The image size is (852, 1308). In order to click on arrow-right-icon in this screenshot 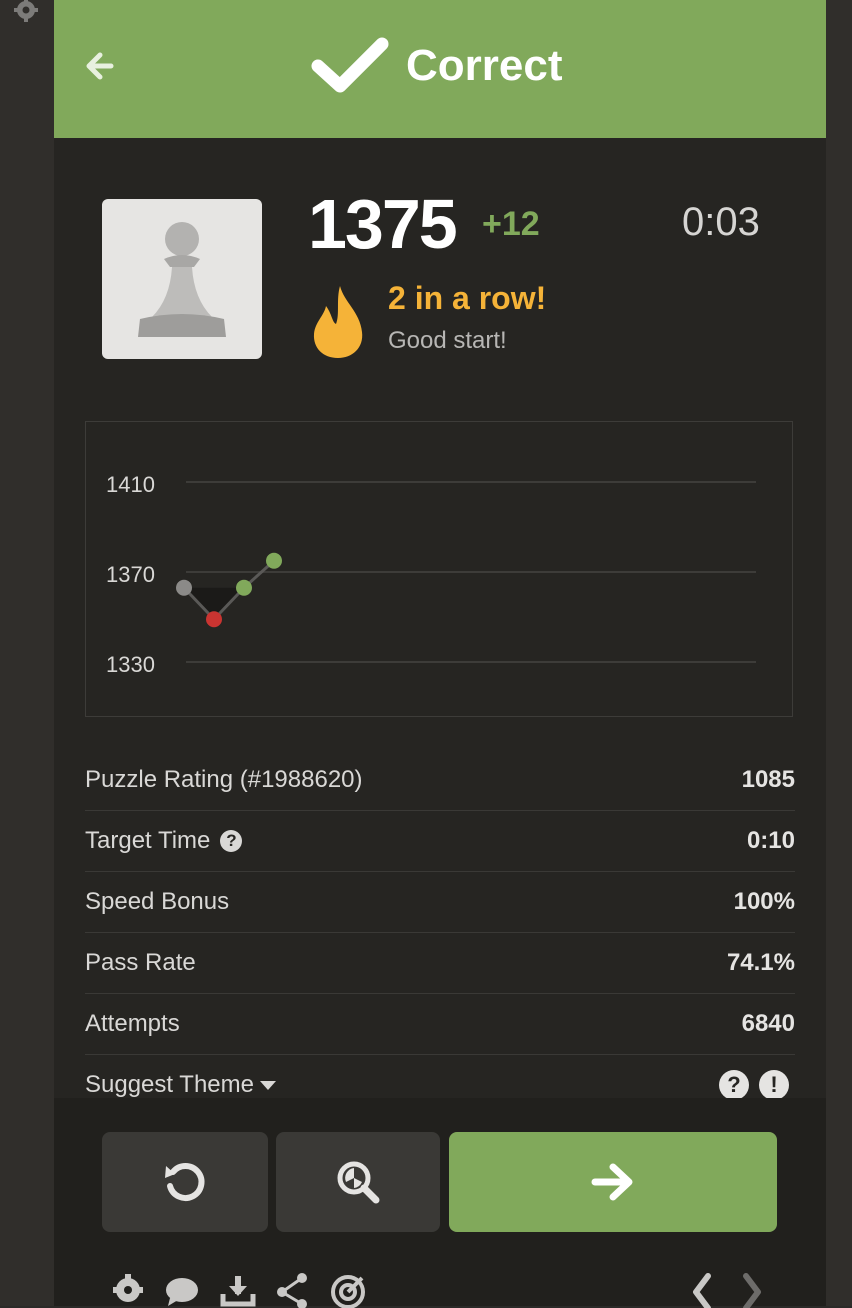, I will do `click(612, 1182)`.